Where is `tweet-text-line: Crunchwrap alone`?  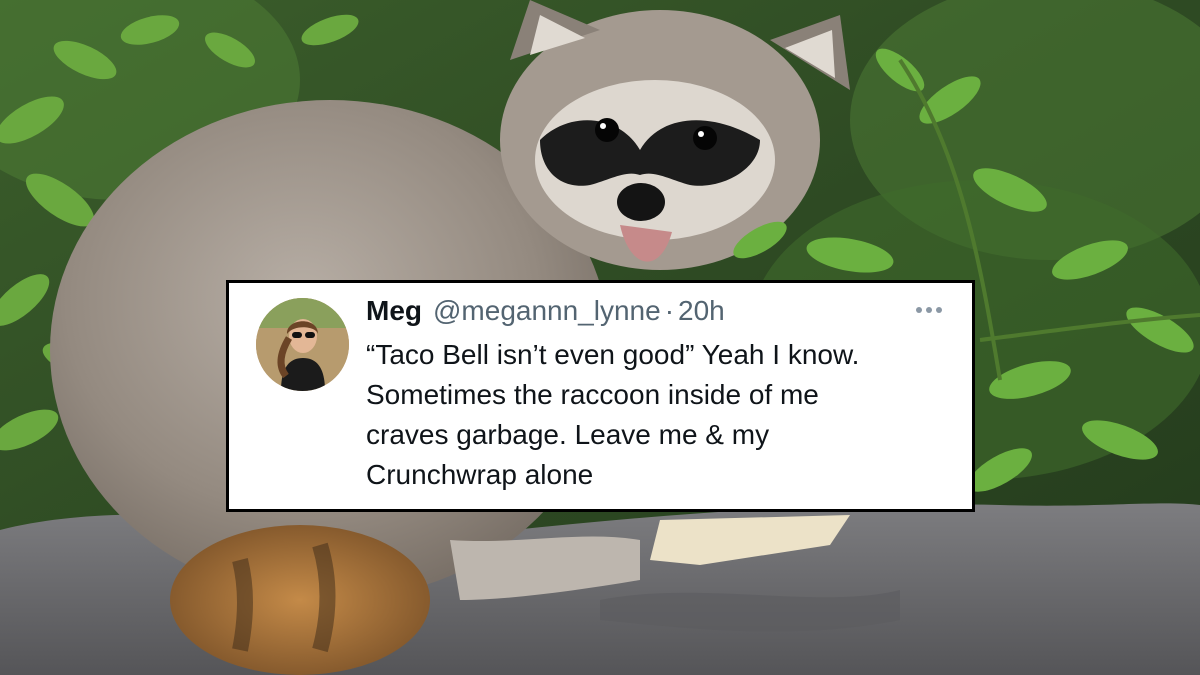 tweet-text-line: Crunchwrap alone is located at coordinates (480, 474).